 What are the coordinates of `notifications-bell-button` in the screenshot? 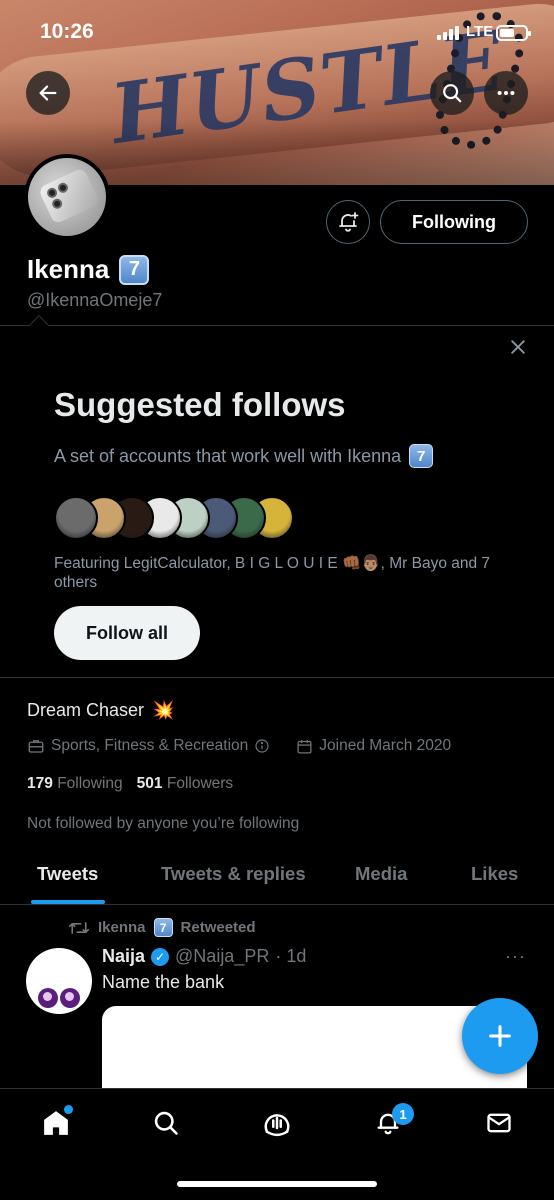 It's located at (348, 222).